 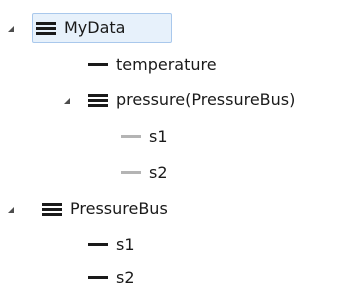 I want to click on tree-node-temperature: temperature, so click(x=152, y=65).